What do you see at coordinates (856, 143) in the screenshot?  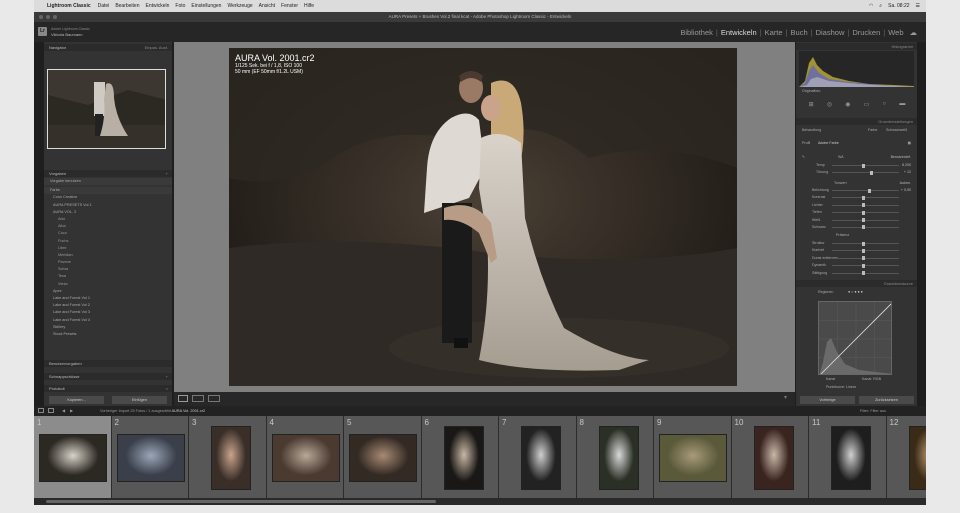 I see `profile-row: Profil Adobe Farbe ▦` at bounding box center [856, 143].